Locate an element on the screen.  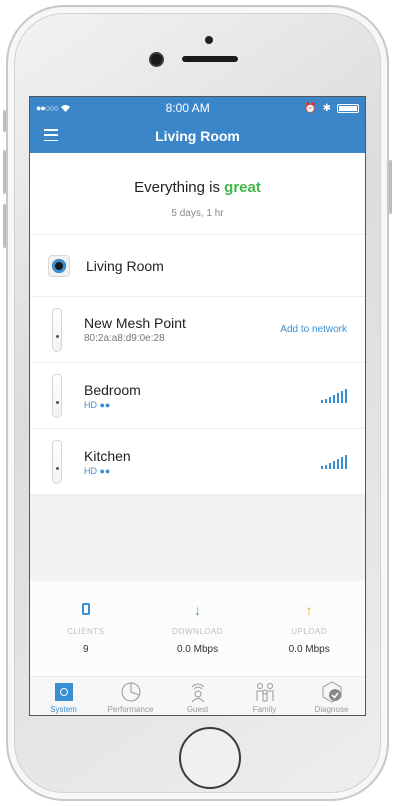
status-time: 8:00 AM is located at coordinates (187, 108).